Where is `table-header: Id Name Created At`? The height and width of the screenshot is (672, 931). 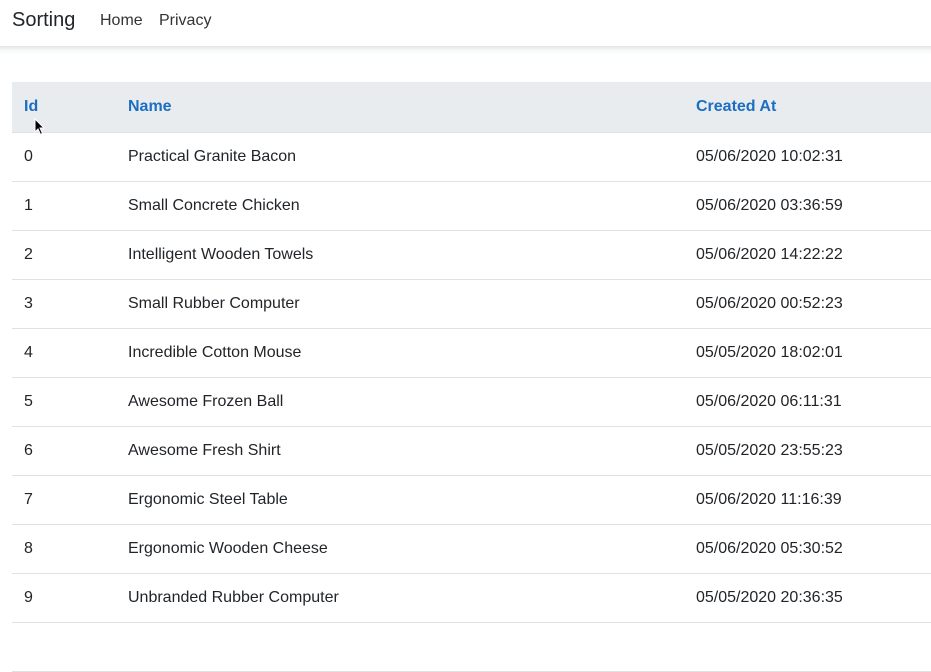
table-header: Id Name Created At is located at coordinates (471, 107).